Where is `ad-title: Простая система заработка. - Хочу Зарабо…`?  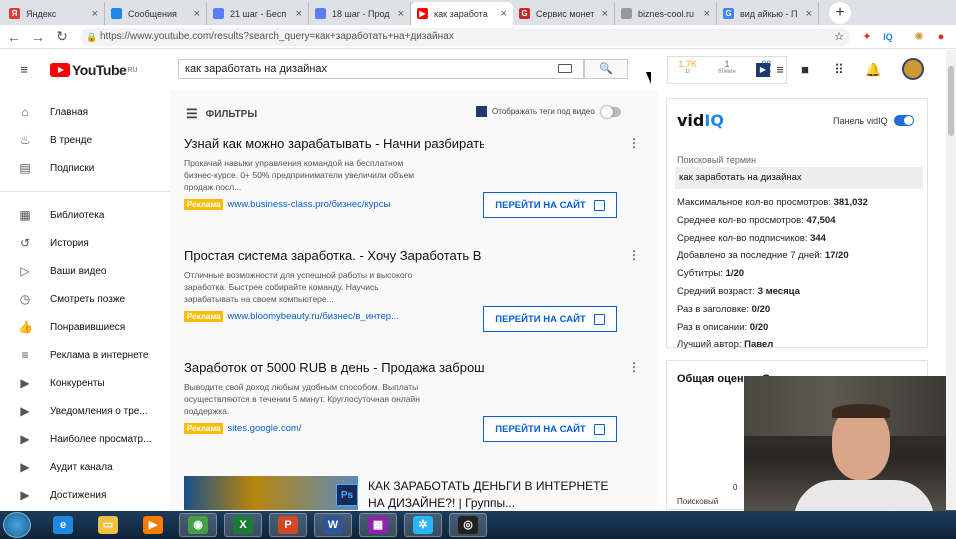
ad-title: Простая система заработка. - Хочу Зарабо… is located at coordinates (334, 255).